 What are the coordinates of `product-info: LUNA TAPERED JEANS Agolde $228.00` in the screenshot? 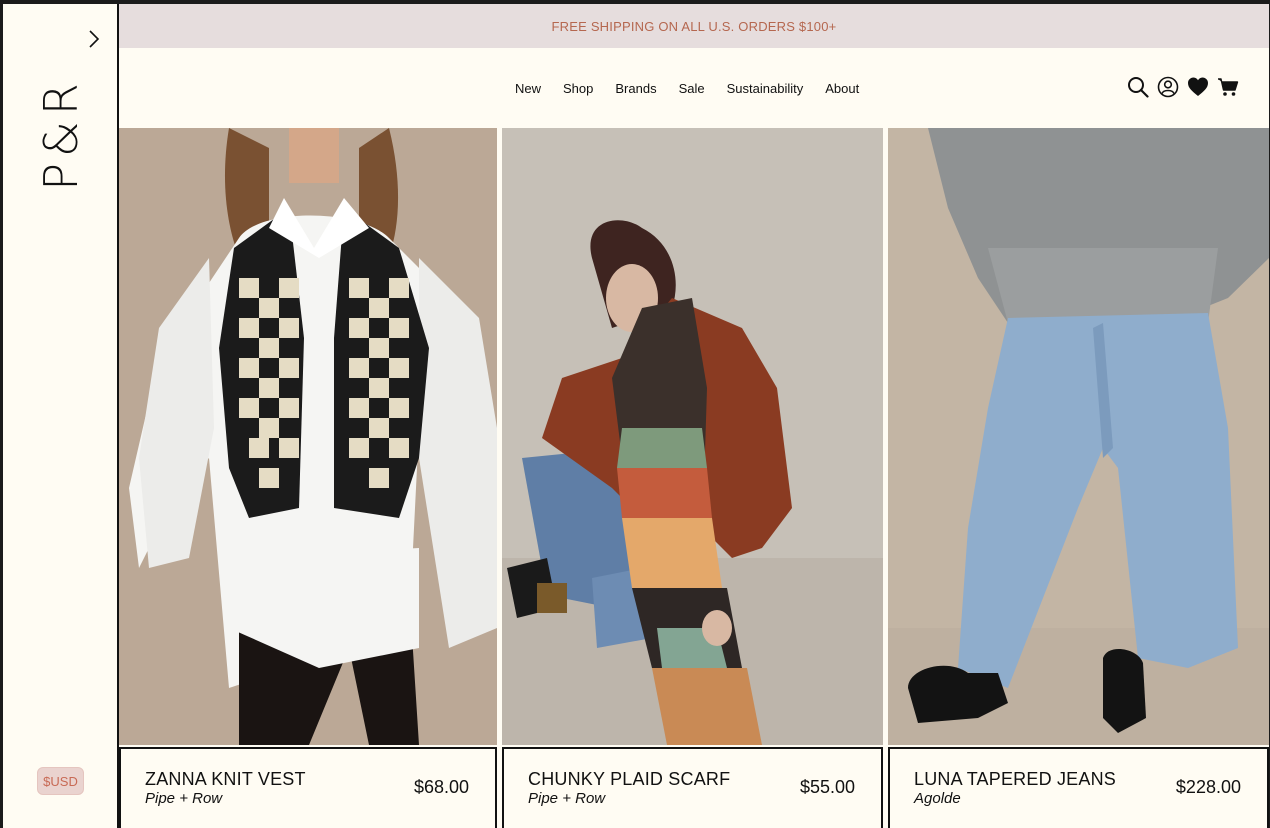 It's located at (1078, 787).